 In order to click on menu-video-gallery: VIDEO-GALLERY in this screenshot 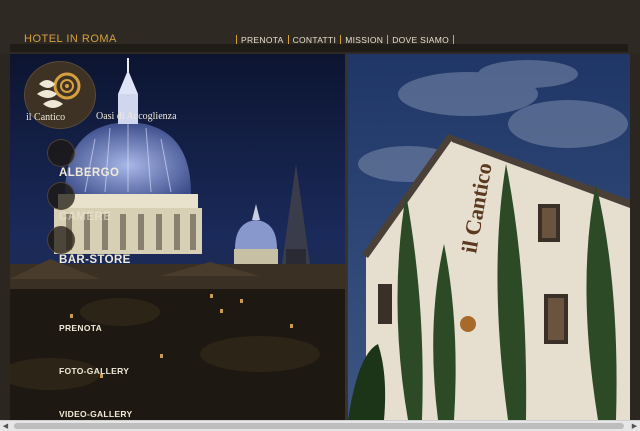, I will do `click(95, 414)`.